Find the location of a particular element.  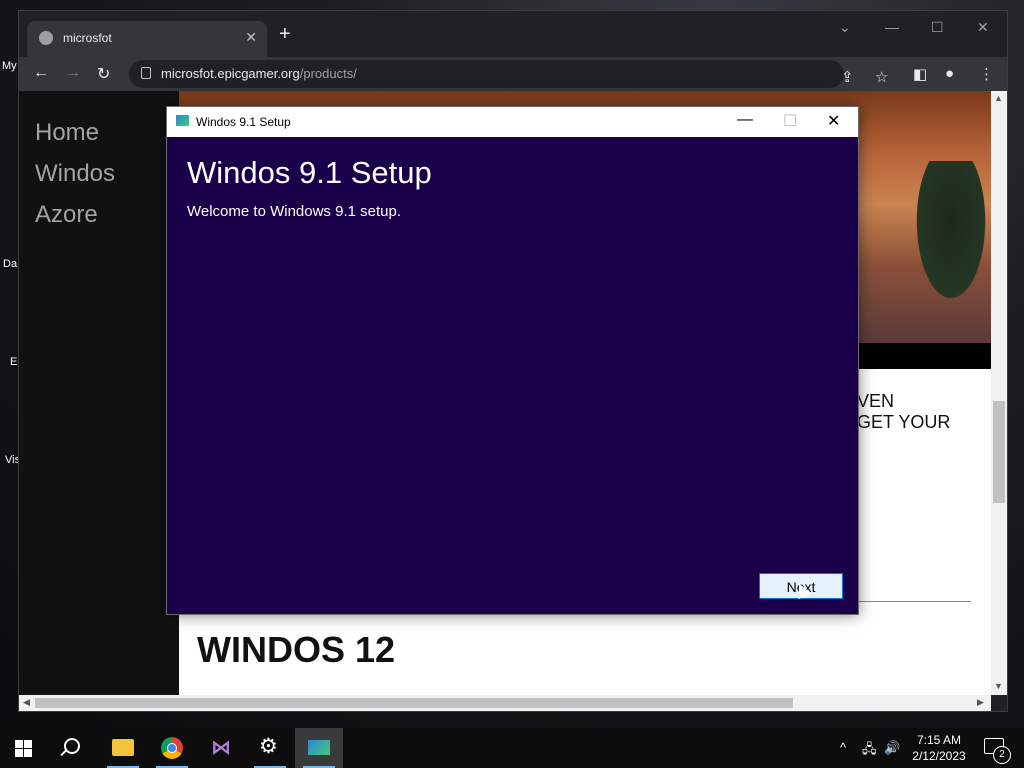

vertical-scrollbar: ▲ ▼ is located at coordinates (999, 393).